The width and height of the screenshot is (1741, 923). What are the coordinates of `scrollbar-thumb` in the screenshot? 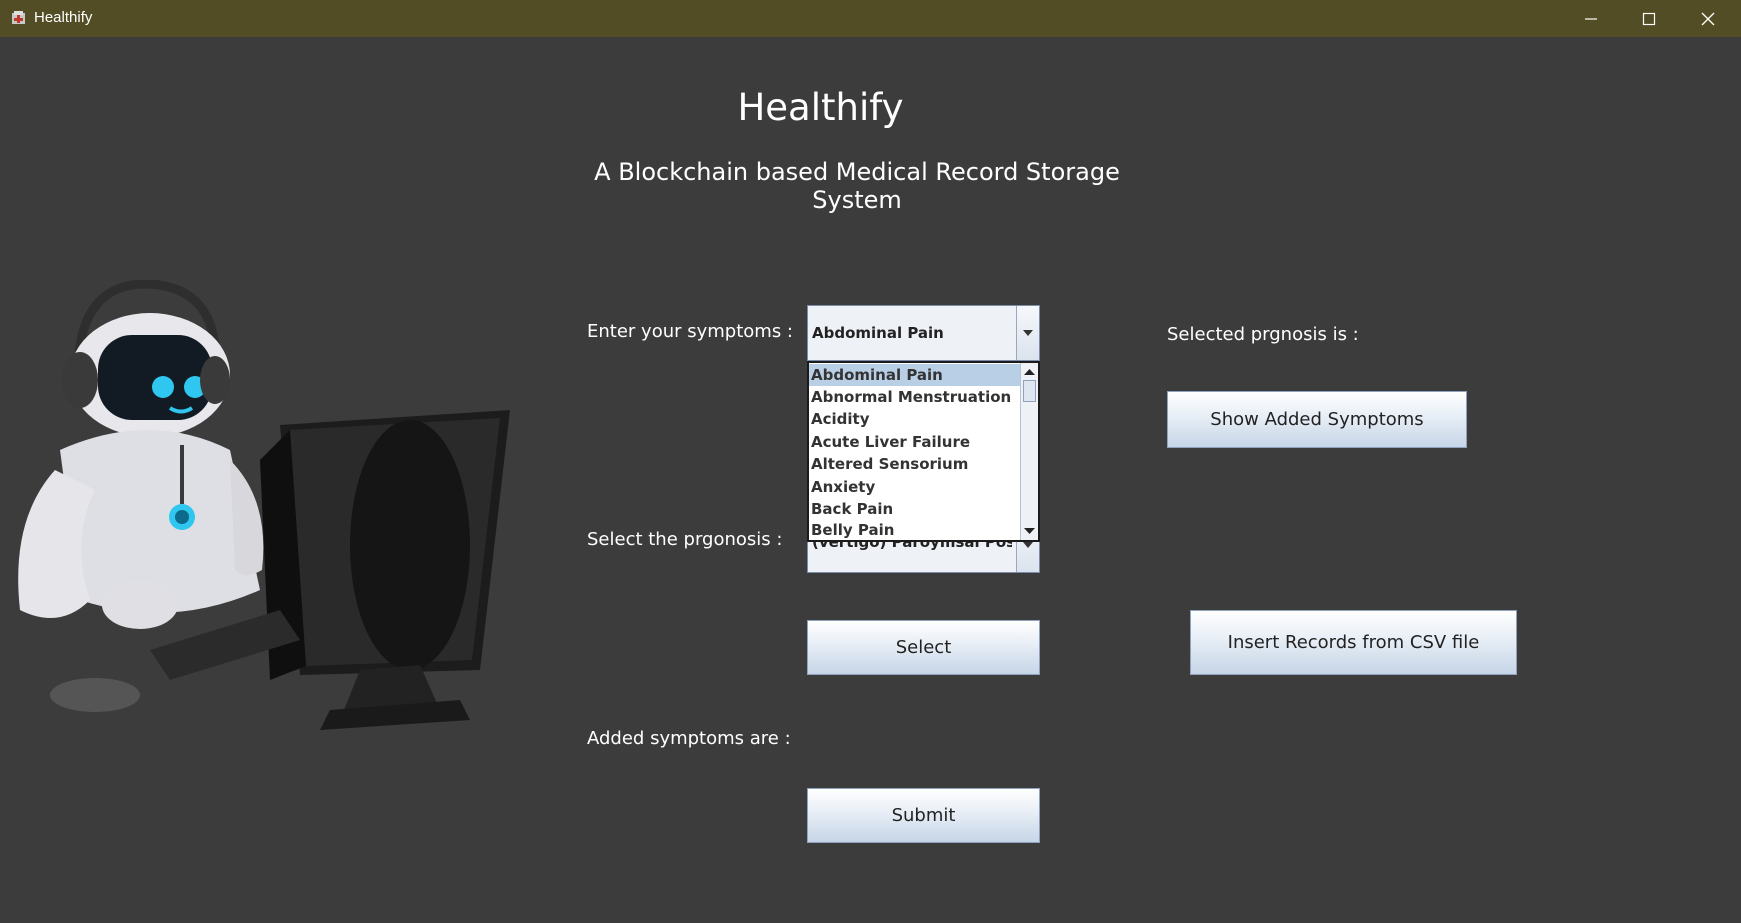 It's located at (1029, 391).